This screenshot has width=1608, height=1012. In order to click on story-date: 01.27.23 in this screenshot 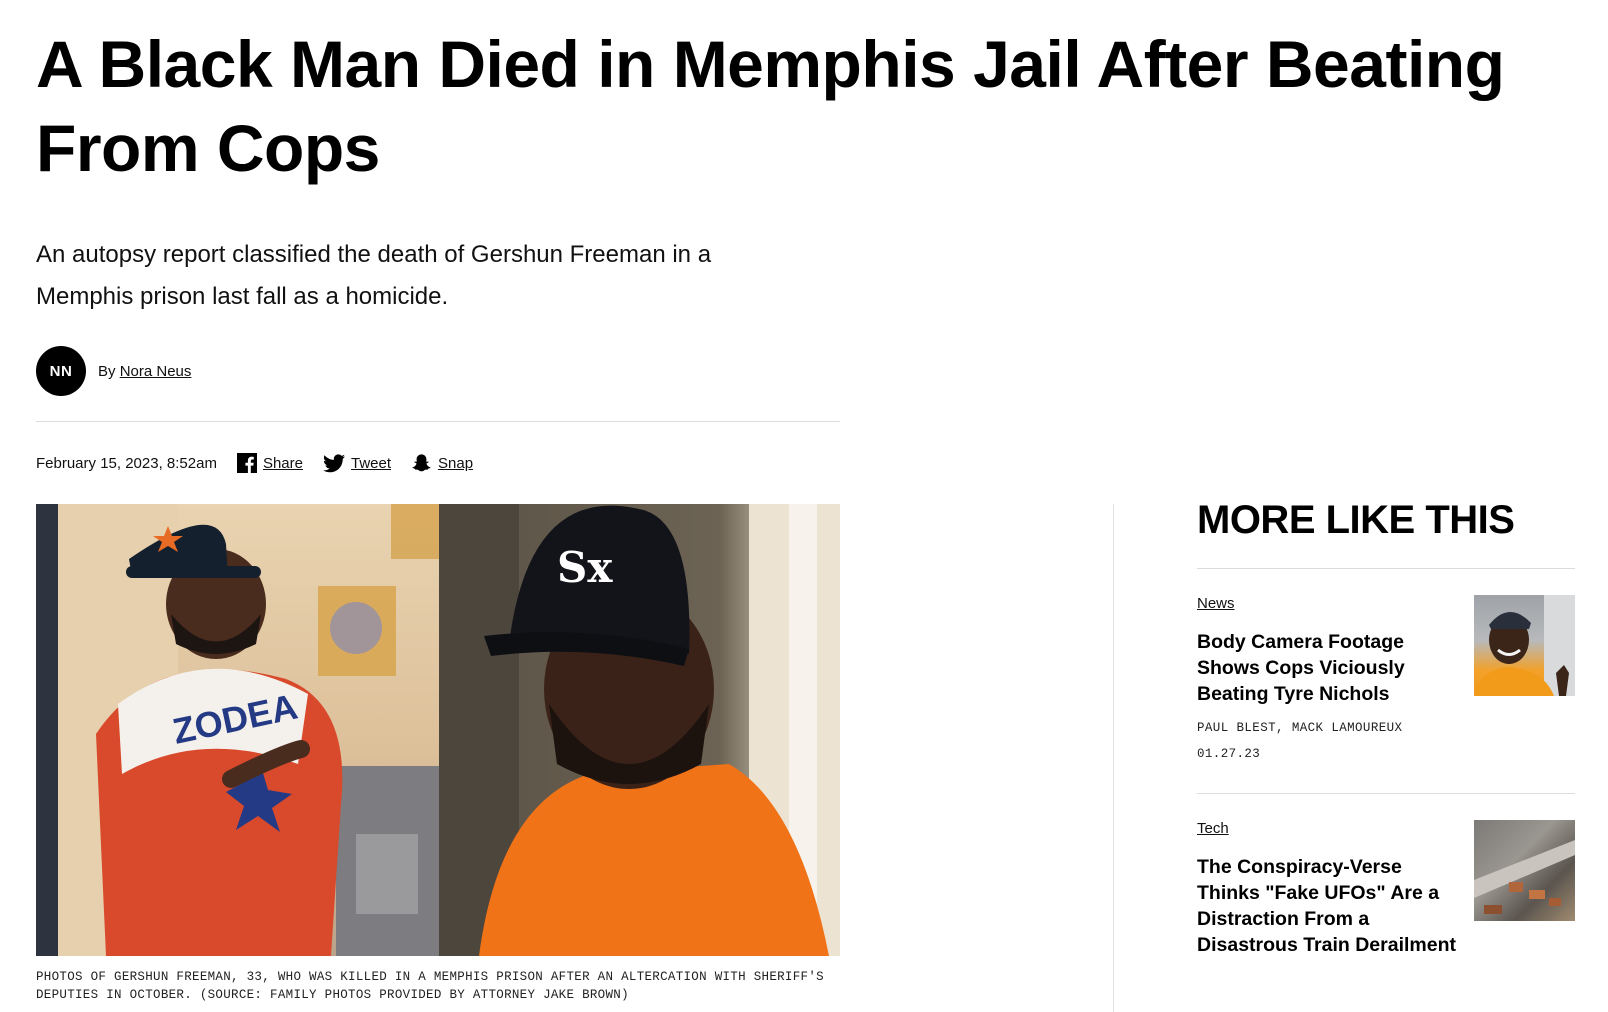, I will do `click(1229, 754)`.